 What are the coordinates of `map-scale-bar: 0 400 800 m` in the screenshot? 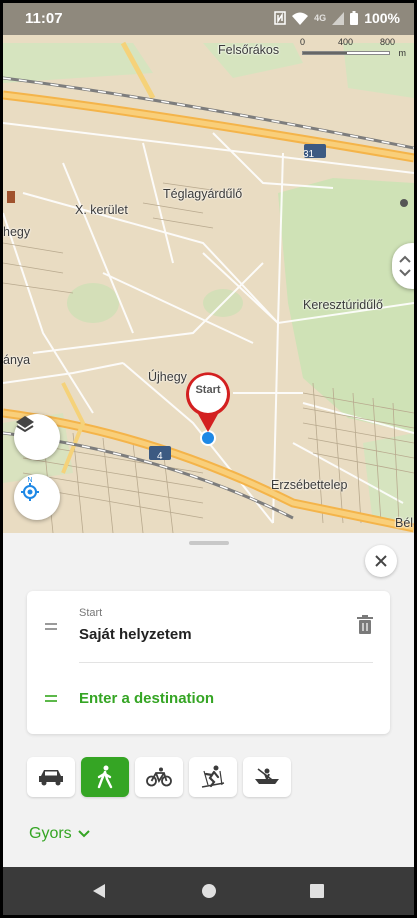 It's located at (353, 49).